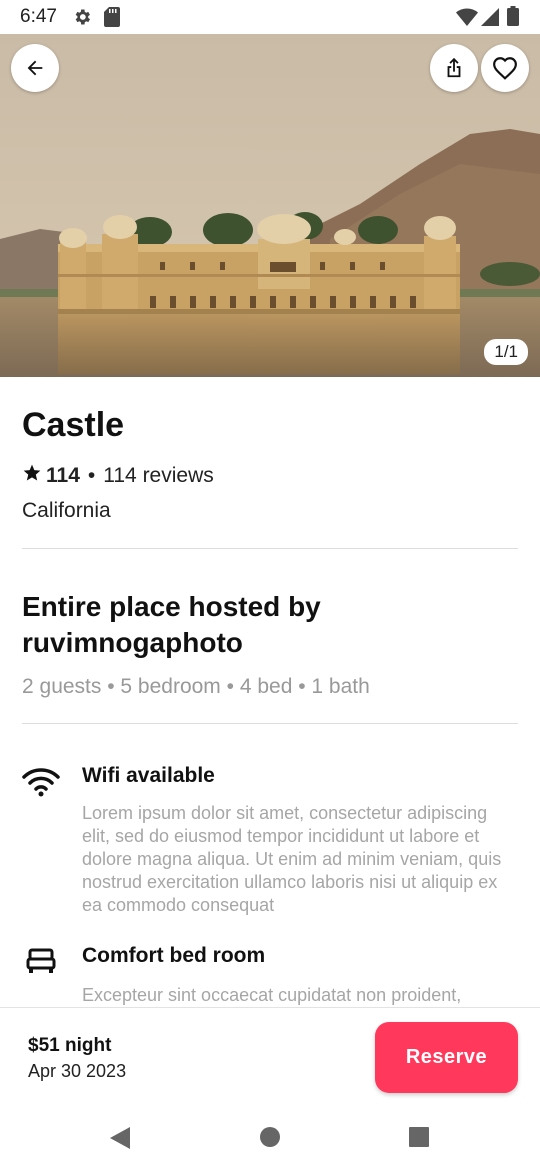 This screenshot has width=540, height=1170. What do you see at coordinates (70, 1045) in the screenshot?
I see `price-per-night: $51 night` at bounding box center [70, 1045].